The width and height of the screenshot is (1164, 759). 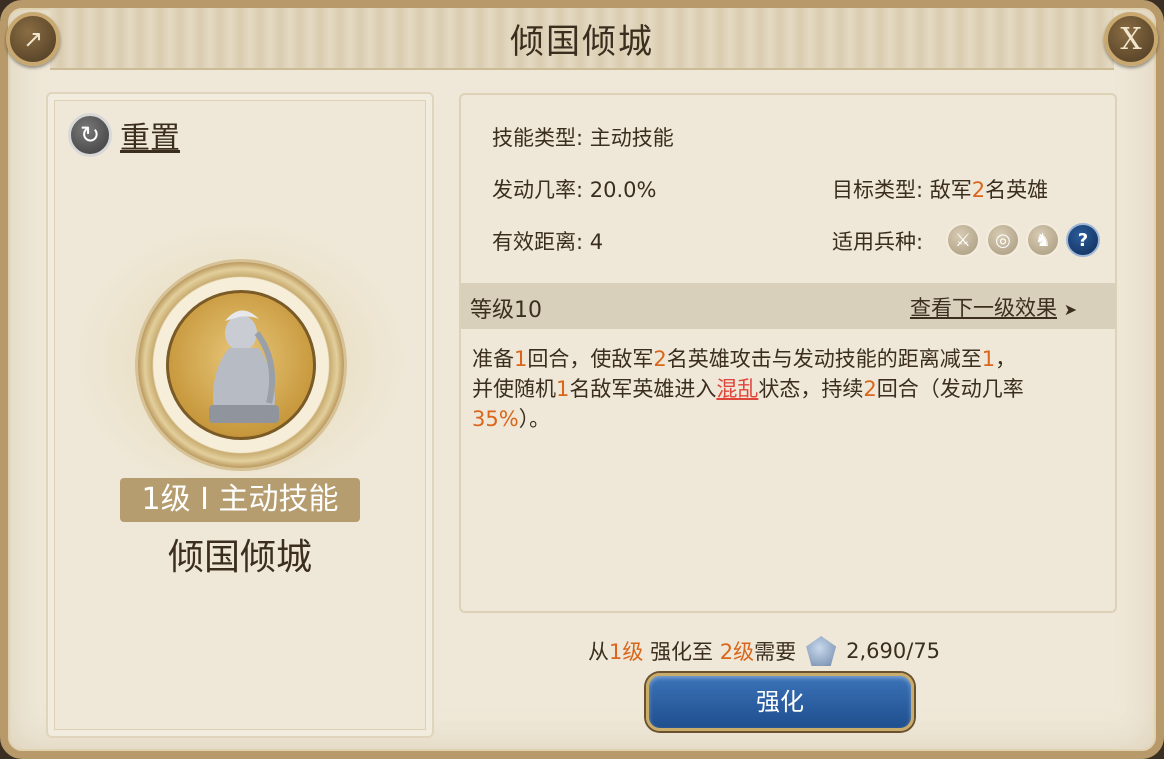 What do you see at coordinates (582, 42) in the screenshot?
I see `dialog-title: 倾国倾城` at bounding box center [582, 42].